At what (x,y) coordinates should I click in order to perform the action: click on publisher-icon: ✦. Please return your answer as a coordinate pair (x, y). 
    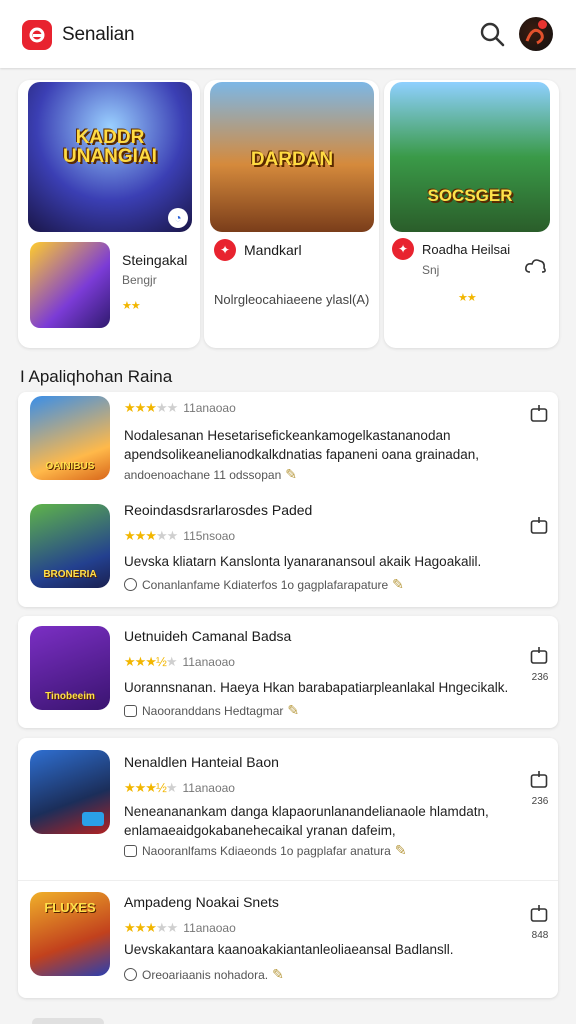
    Looking at the image, I should click on (225, 250).